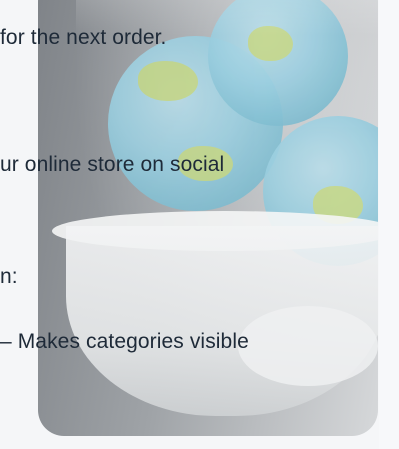 The image size is (399, 449). What do you see at coordinates (389, 224) in the screenshot?
I see `page-edge` at bounding box center [389, 224].